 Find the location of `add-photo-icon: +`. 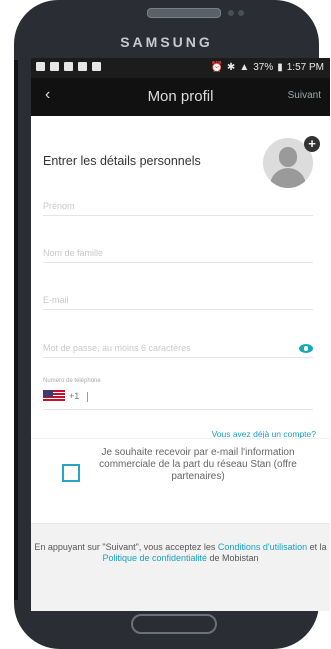

add-photo-icon: + is located at coordinates (312, 144).